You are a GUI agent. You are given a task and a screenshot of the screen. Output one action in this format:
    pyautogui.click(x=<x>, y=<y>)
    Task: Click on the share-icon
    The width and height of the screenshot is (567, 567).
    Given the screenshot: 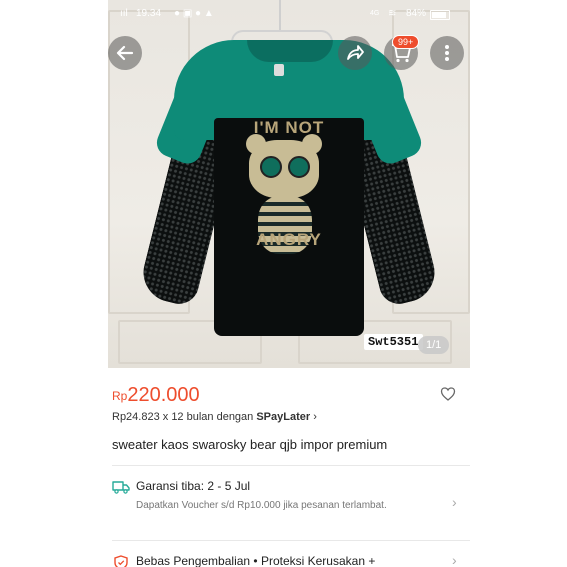 What is the action you would take?
    pyautogui.click(x=355, y=52)
    